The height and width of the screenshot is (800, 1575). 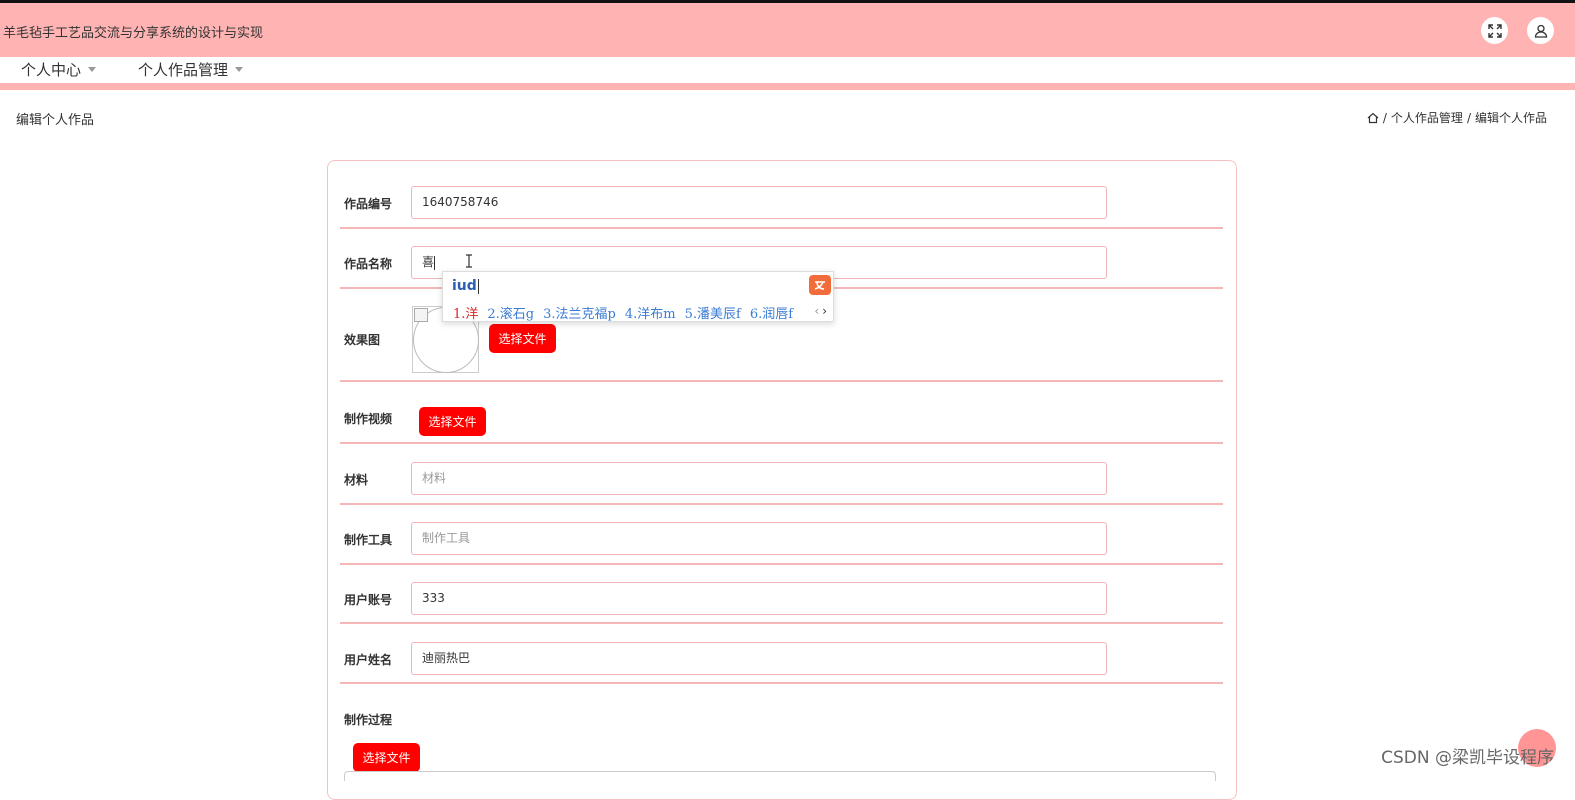 I want to click on breadcrumb: / 个人作品管理 / 编辑个人作品, so click(x=1457, y=117).